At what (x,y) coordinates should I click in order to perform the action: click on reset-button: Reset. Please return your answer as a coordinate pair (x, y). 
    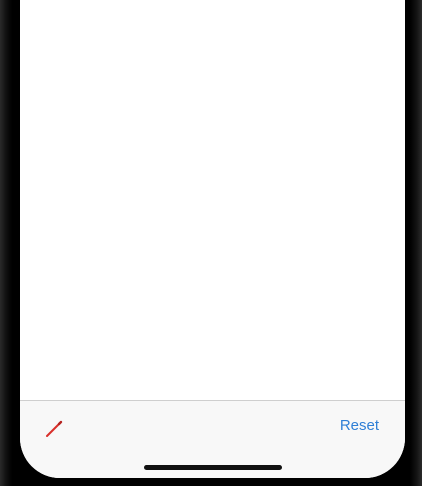
    Looking at the image, I should click on (359, 425).